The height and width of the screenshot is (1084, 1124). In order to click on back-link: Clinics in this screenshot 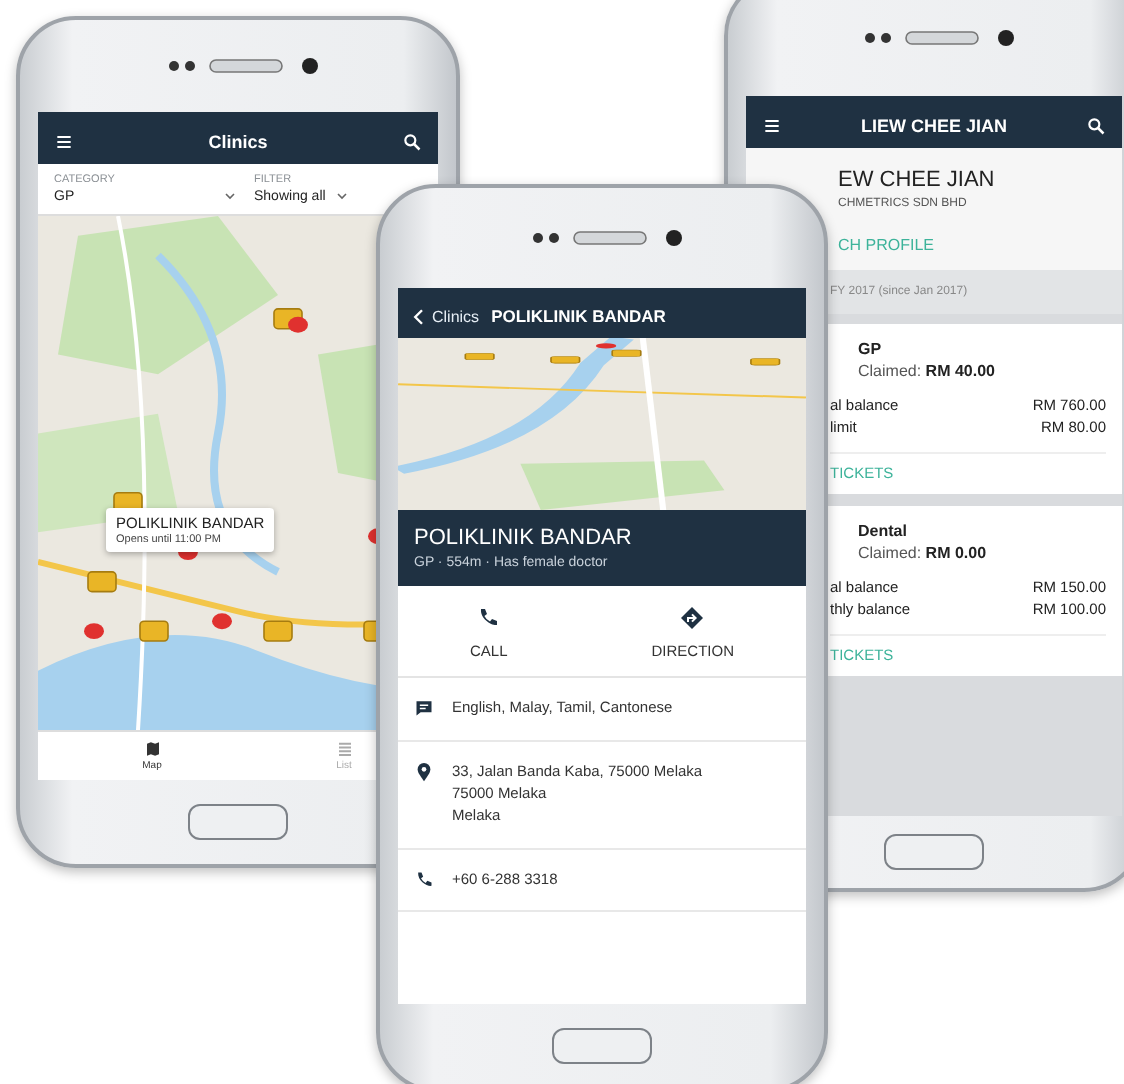, I will do `click(445, 316)`.